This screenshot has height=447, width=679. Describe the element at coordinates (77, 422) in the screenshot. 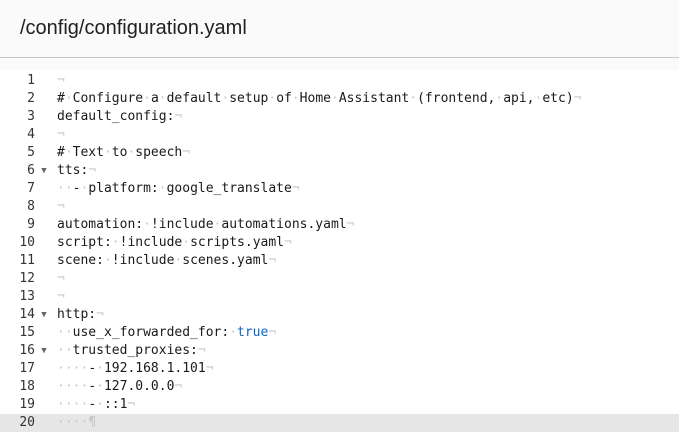

I see `code-line-text: ····¶` at that location.